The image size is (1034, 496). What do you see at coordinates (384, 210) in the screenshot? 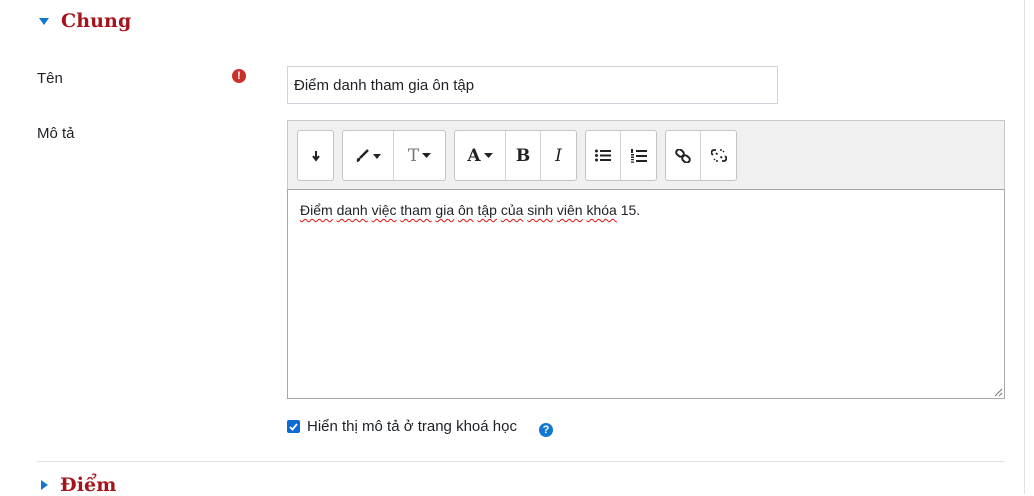
I see `misspelled-word: việc` at bounding box center [384, 210].